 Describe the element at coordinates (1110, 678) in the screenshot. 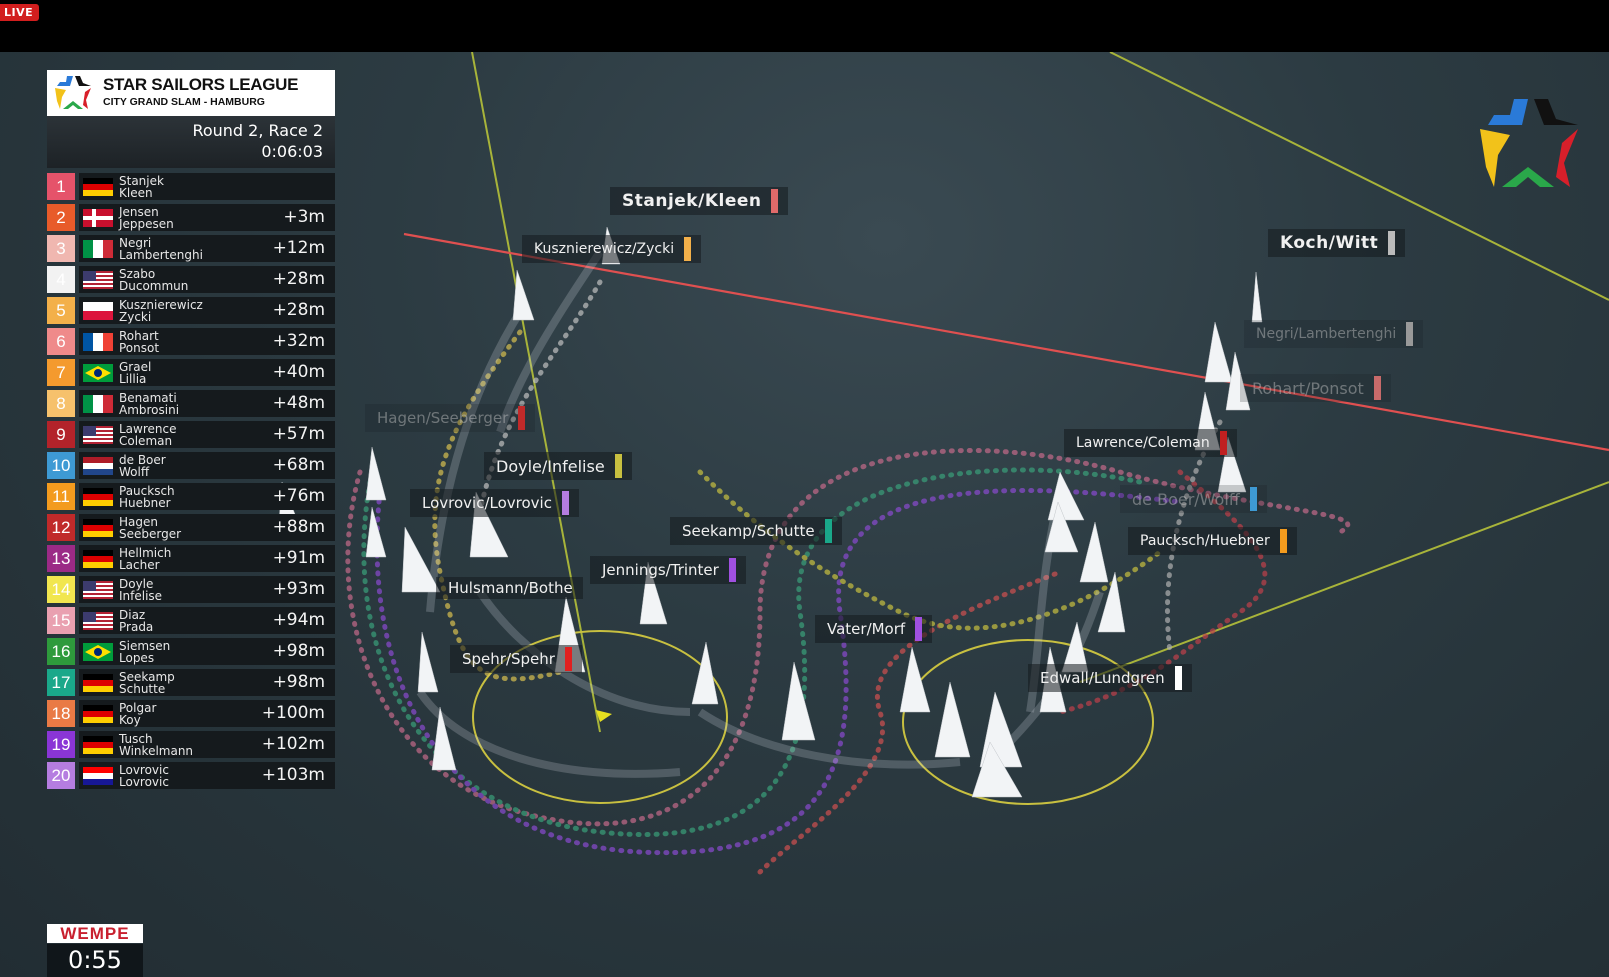

I see `boat-label: Edwall/Lundgren` at that location.